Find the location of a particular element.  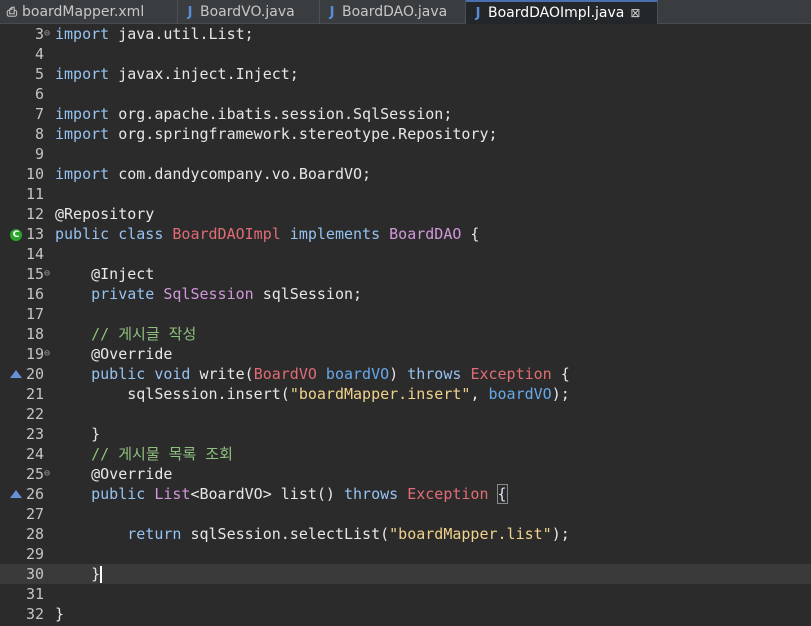

code-token: ) is located at coordinates (398, 374).